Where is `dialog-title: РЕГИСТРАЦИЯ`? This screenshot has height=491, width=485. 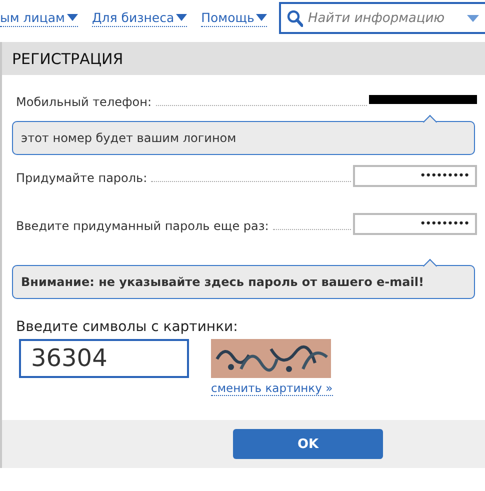
dialog-title: РЕГИСТРАЦИЯ is located at coordinates (68, 59).